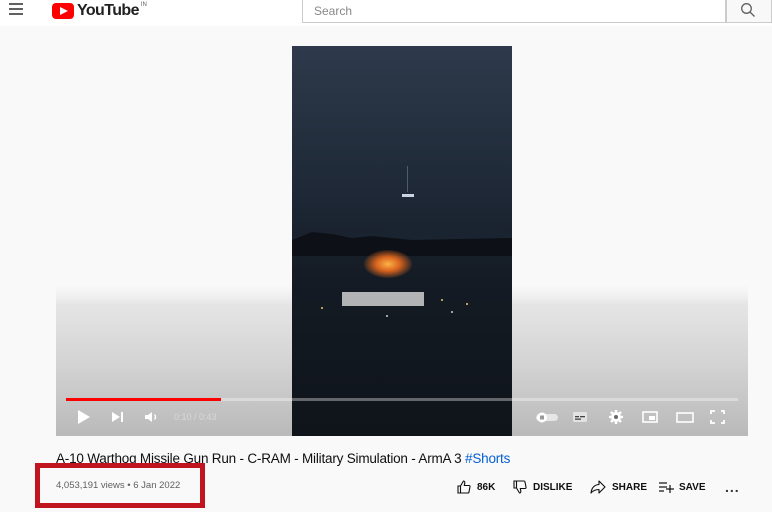 The width and height of the screenshot is (772, 512). What do you see at coordinates (402, 415) in the screenshot?
I see `player-controls: 0:10 / 0:43` at bounding box center [402, 415].